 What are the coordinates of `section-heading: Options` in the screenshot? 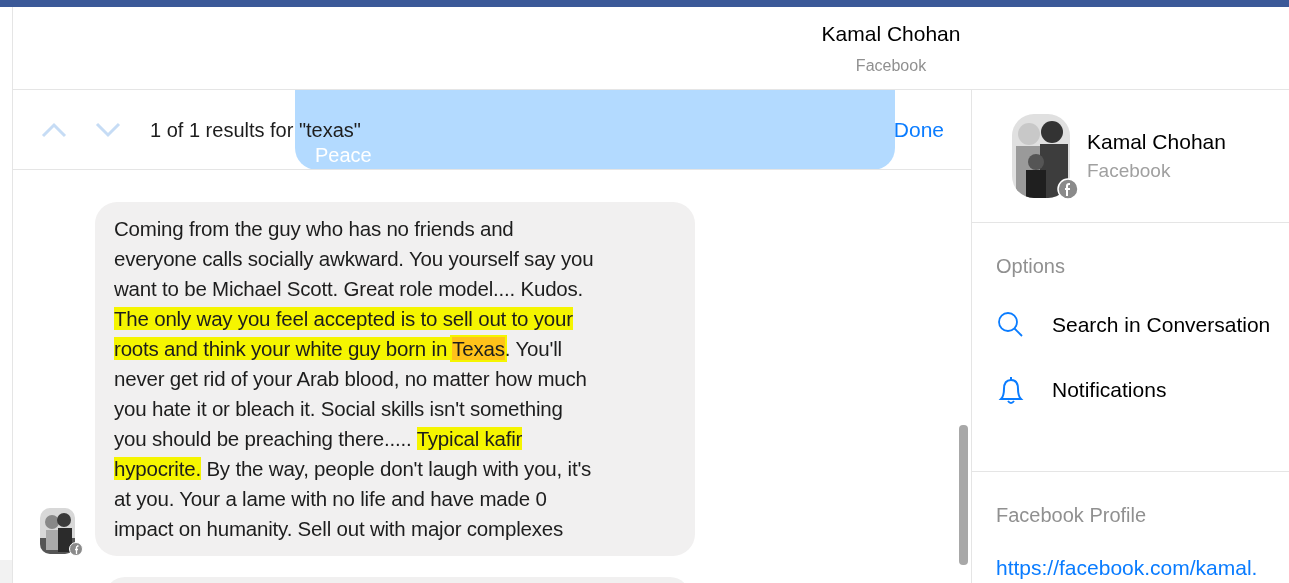 It's located at (1031, 266).